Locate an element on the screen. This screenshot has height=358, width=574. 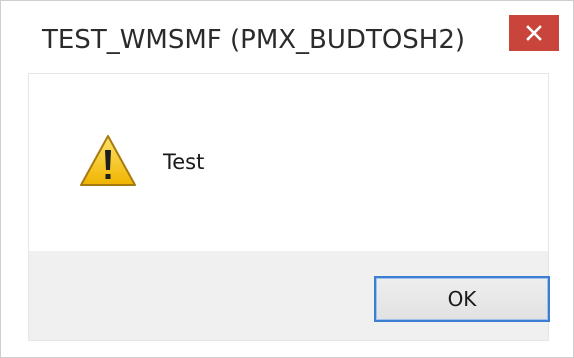
close-icon is located at coordinates (534, 33).